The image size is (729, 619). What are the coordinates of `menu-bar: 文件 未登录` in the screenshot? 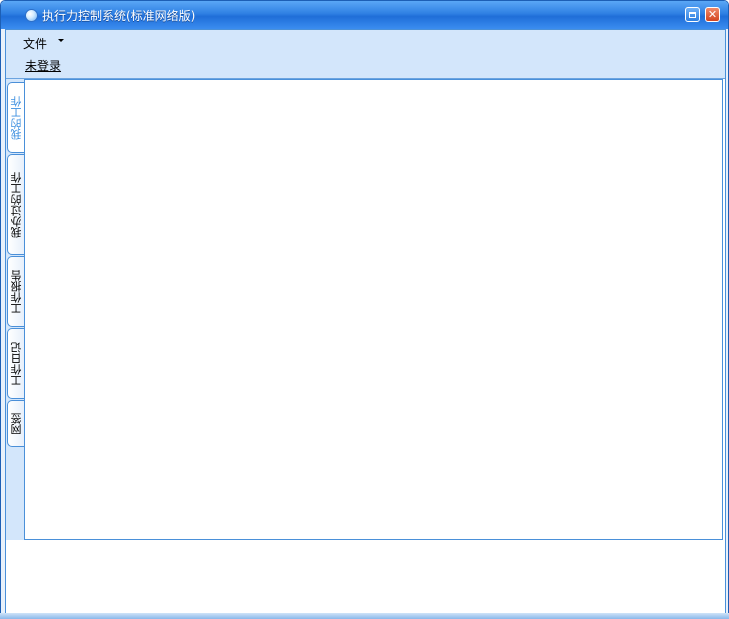 It's located at (365, 54).